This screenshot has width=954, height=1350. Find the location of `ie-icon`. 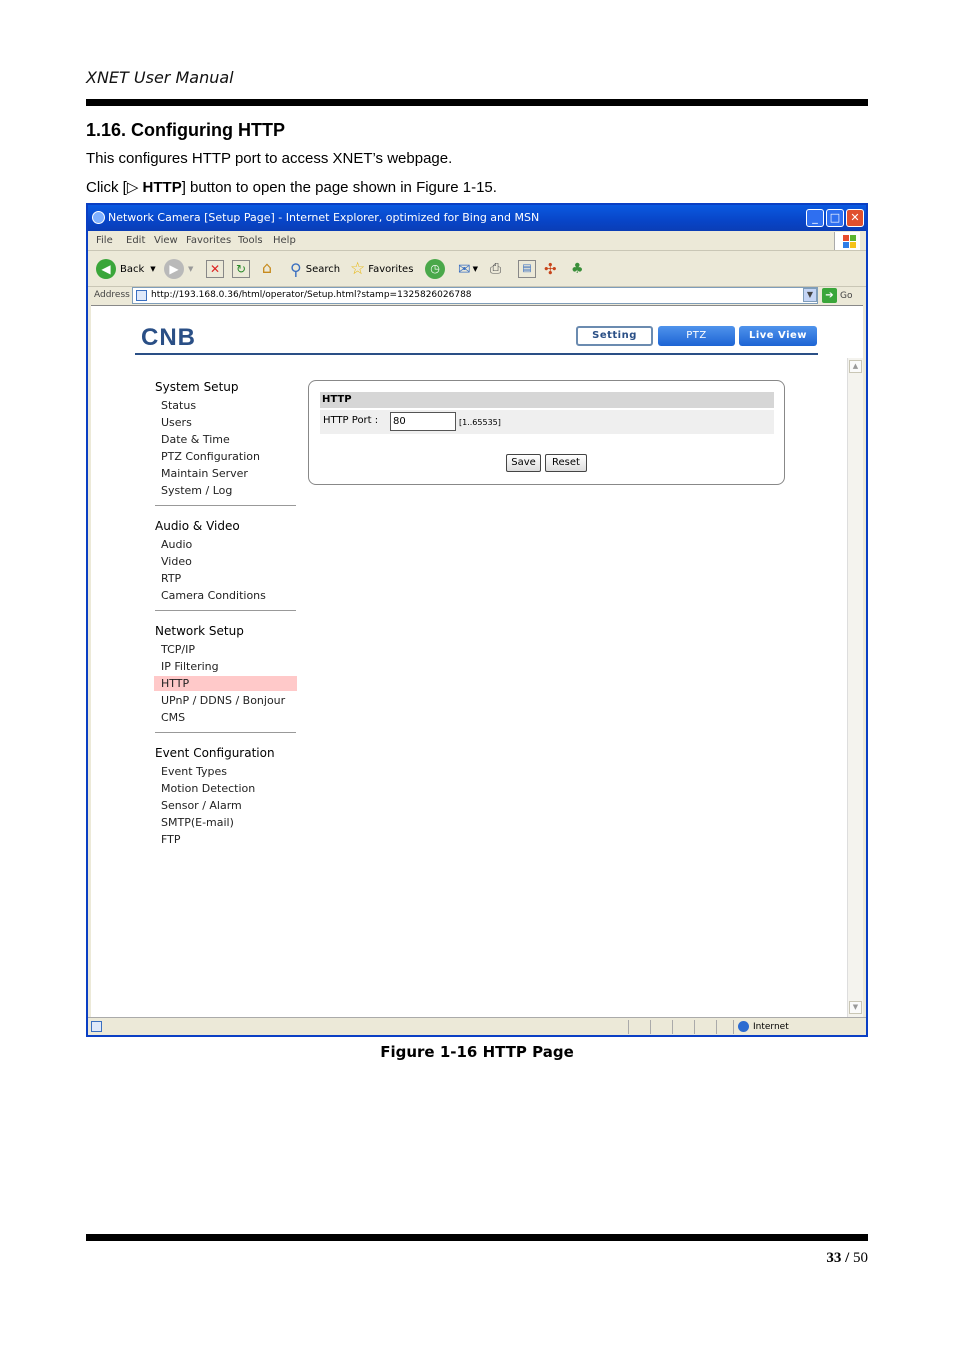

ie-icon is located at coordinates (98, 217).